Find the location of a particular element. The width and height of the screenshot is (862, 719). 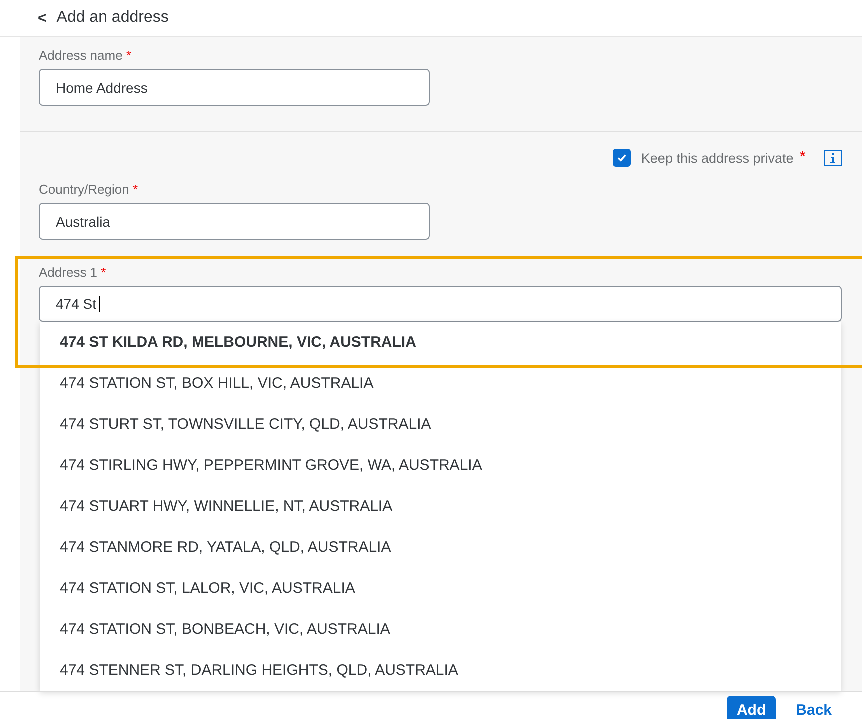

page-title: Add an address is located at coordinates (112, 18).